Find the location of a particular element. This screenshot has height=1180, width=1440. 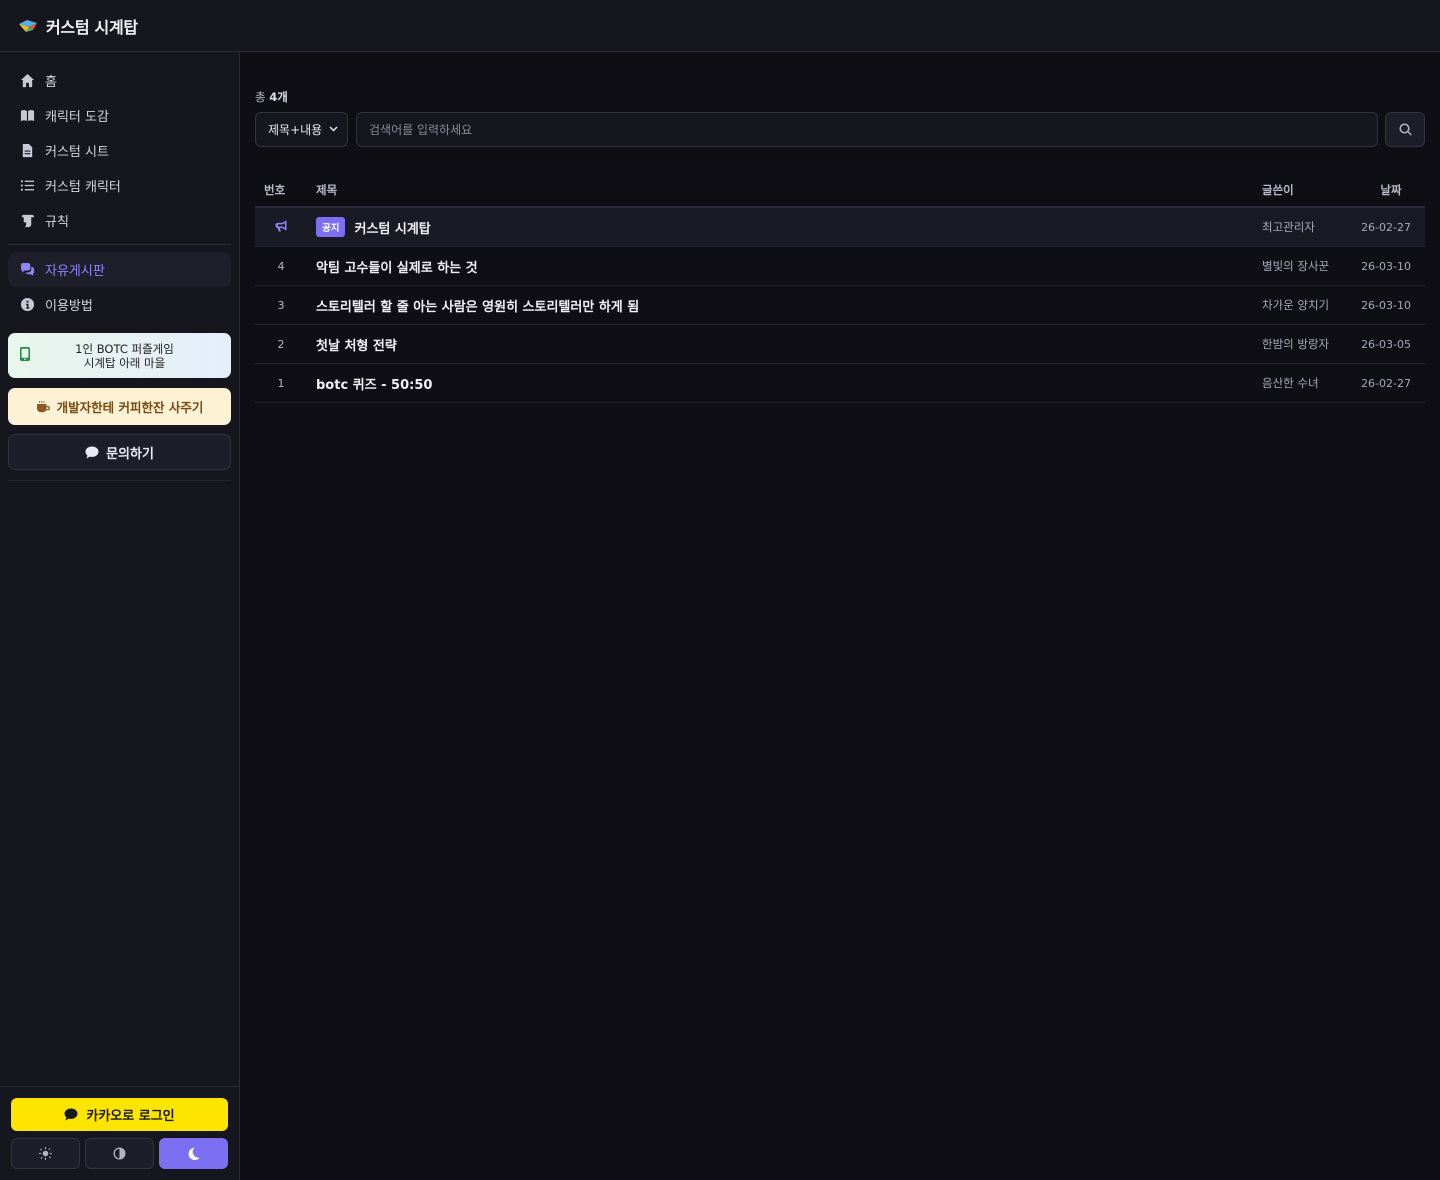

sidebar-item-custom-character: 커스텀 캐릭터 is located at coordinates (119, 185).